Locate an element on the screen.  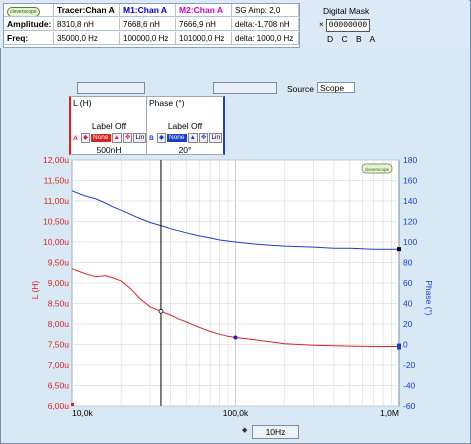
right-tick-label: -20 is located at coordinates (409, 365).